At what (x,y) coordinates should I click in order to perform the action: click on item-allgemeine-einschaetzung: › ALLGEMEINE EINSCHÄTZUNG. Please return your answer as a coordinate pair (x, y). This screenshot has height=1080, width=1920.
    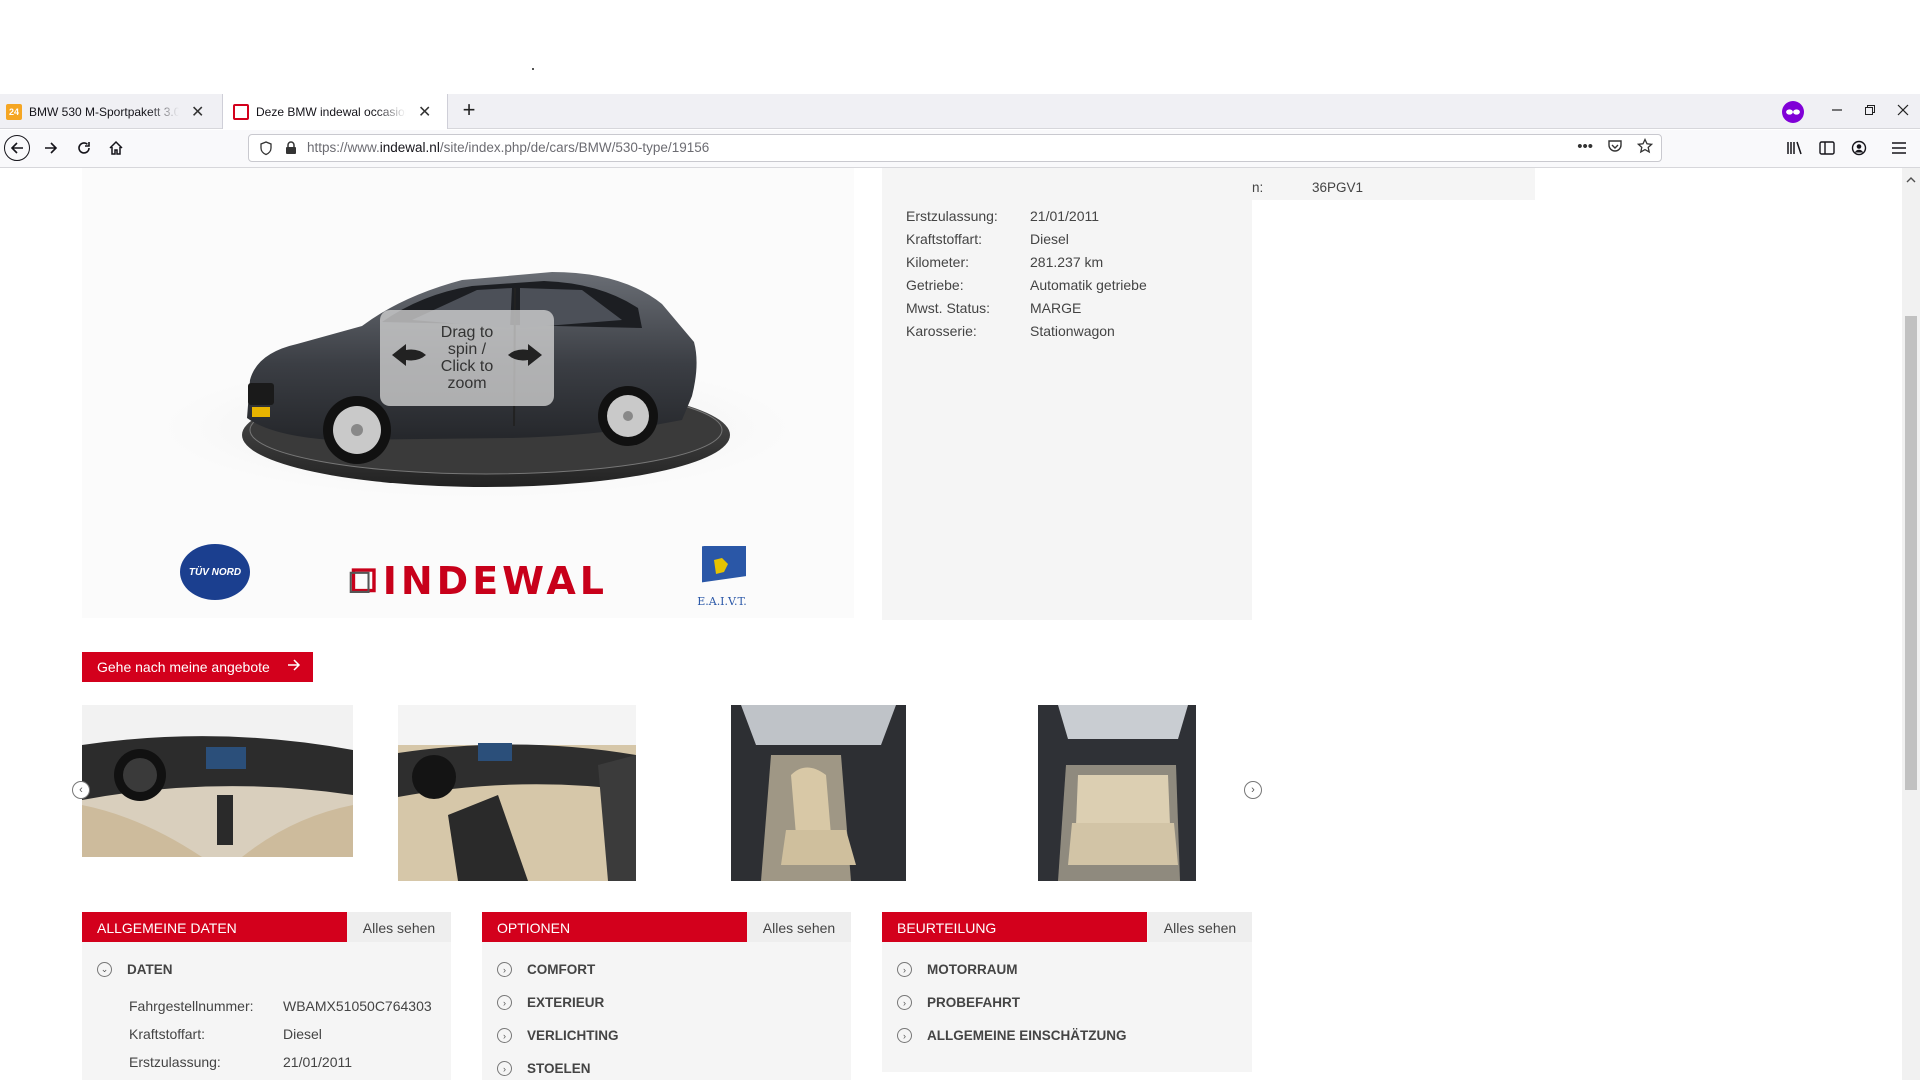
    Looking at the image, I should click on (1012, 1035).